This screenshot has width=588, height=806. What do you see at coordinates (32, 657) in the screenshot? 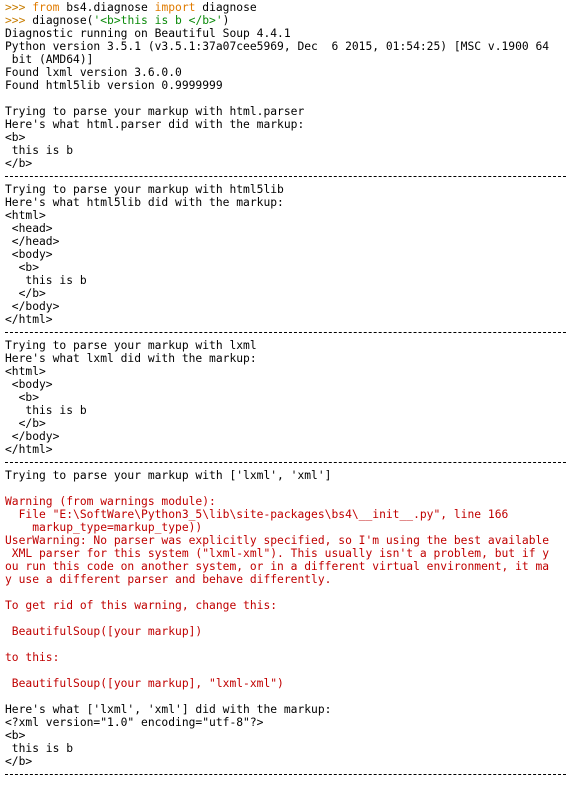
I see `warning-line: to this:` at bounding box center [32, 657].